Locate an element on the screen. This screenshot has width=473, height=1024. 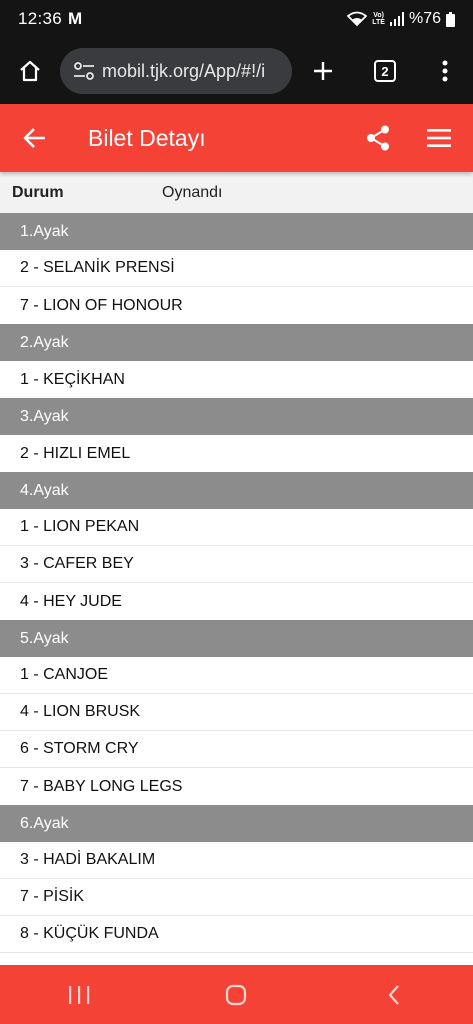
list-item: 7 - LION OF HONOUR is located at coordinates (236, 305).